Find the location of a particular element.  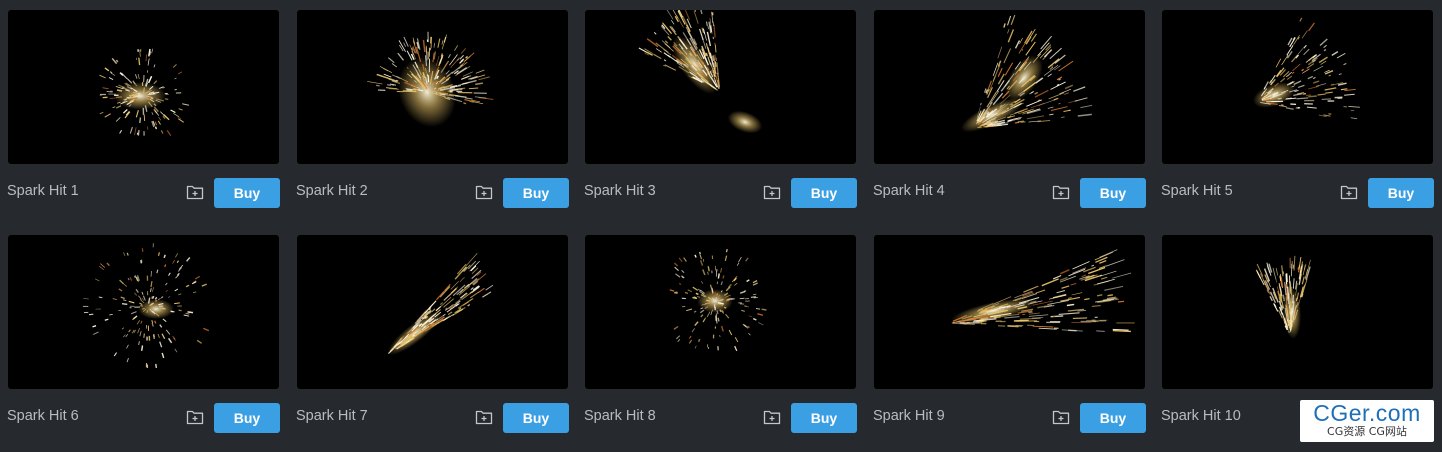

asset-title: Spark Hit 1 is located at coordinates (43, 191).